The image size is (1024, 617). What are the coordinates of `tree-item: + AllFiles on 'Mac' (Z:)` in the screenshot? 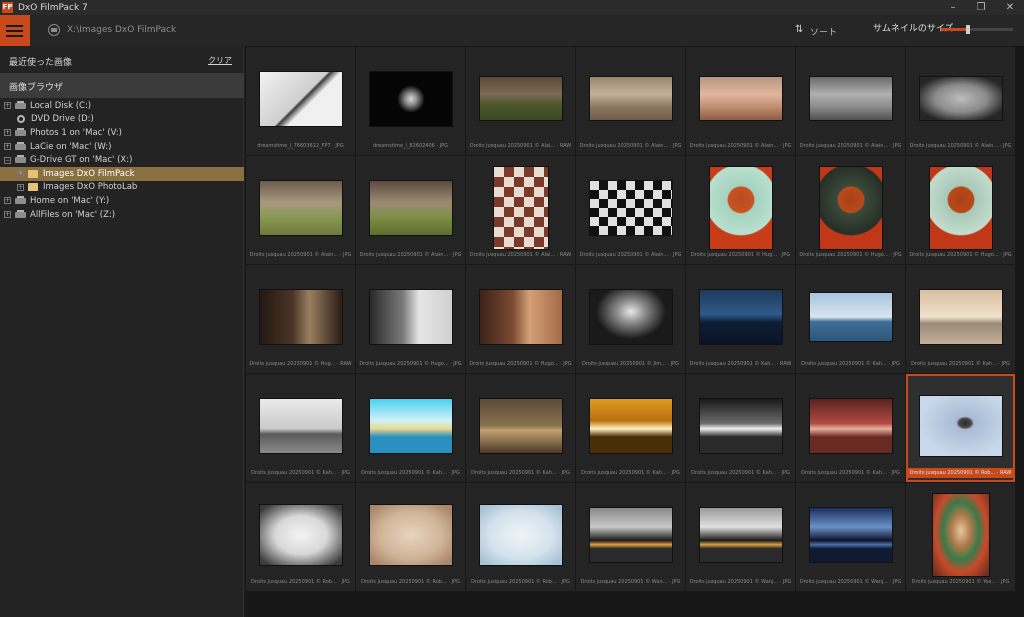 It's located at (122, 215).